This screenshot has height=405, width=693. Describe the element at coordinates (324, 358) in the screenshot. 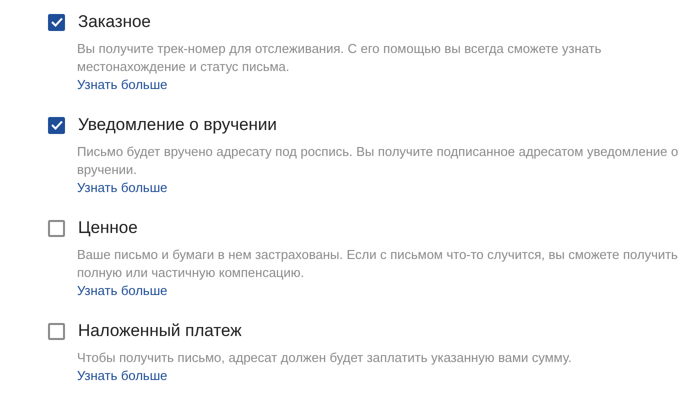

I see `option-description: Чтобы получить письмо, адресат должен будет заплатить указанную вами сумму.` at that location.